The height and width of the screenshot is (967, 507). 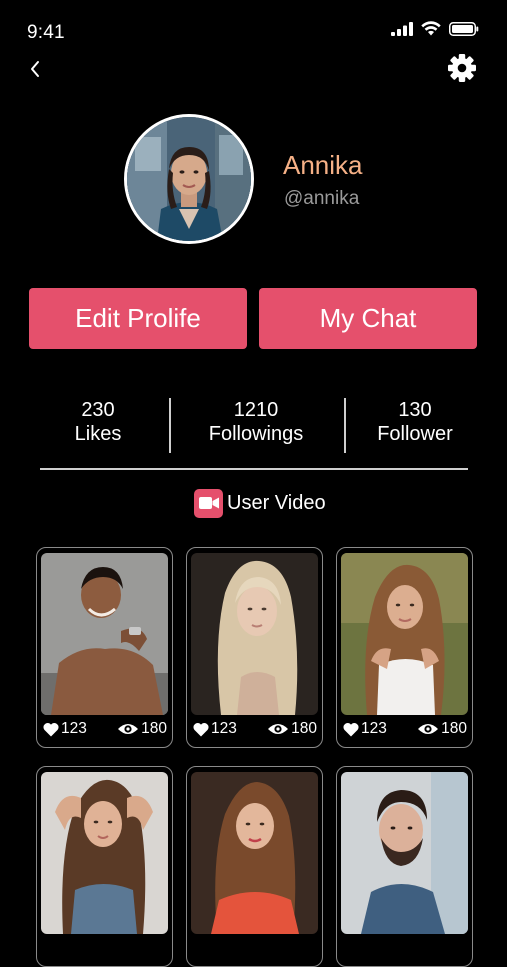 I want to click on avatar-photo, so click(x=189, y=179).